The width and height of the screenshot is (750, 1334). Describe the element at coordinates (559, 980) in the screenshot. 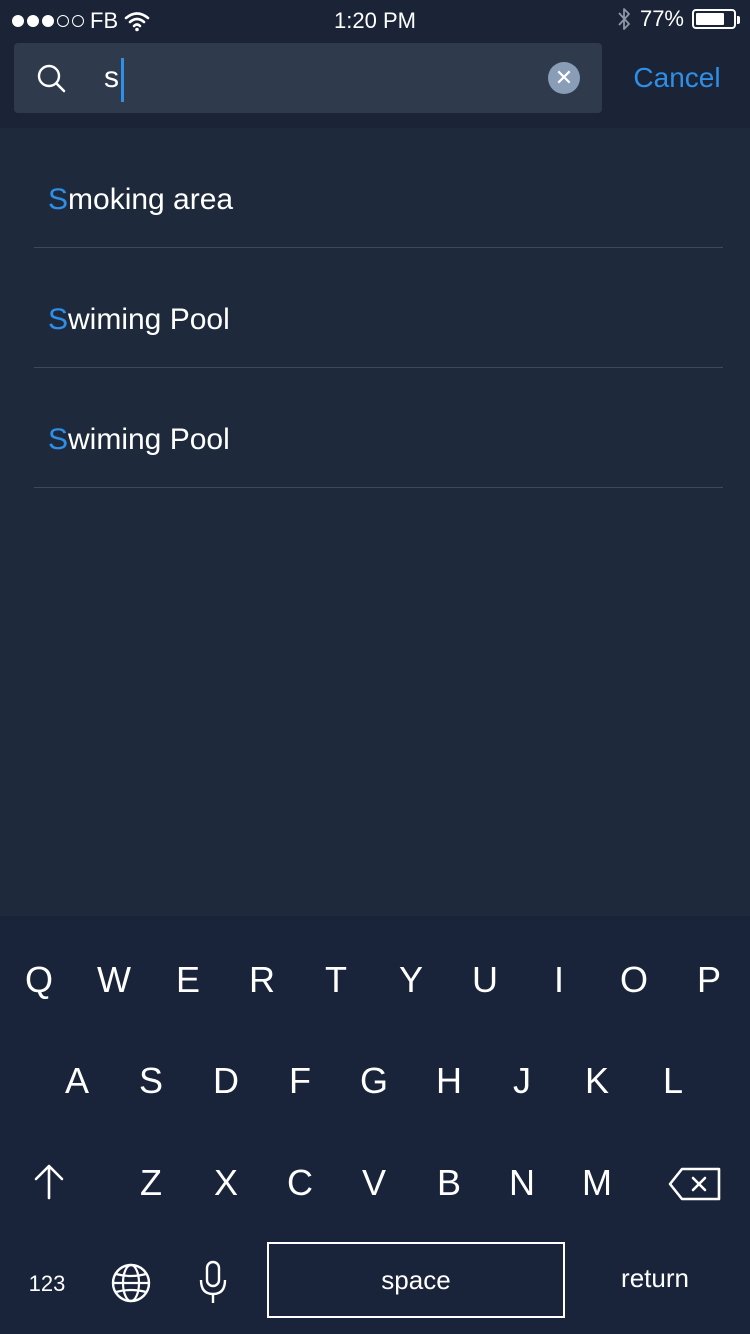

I see `key-i: I` at that location.